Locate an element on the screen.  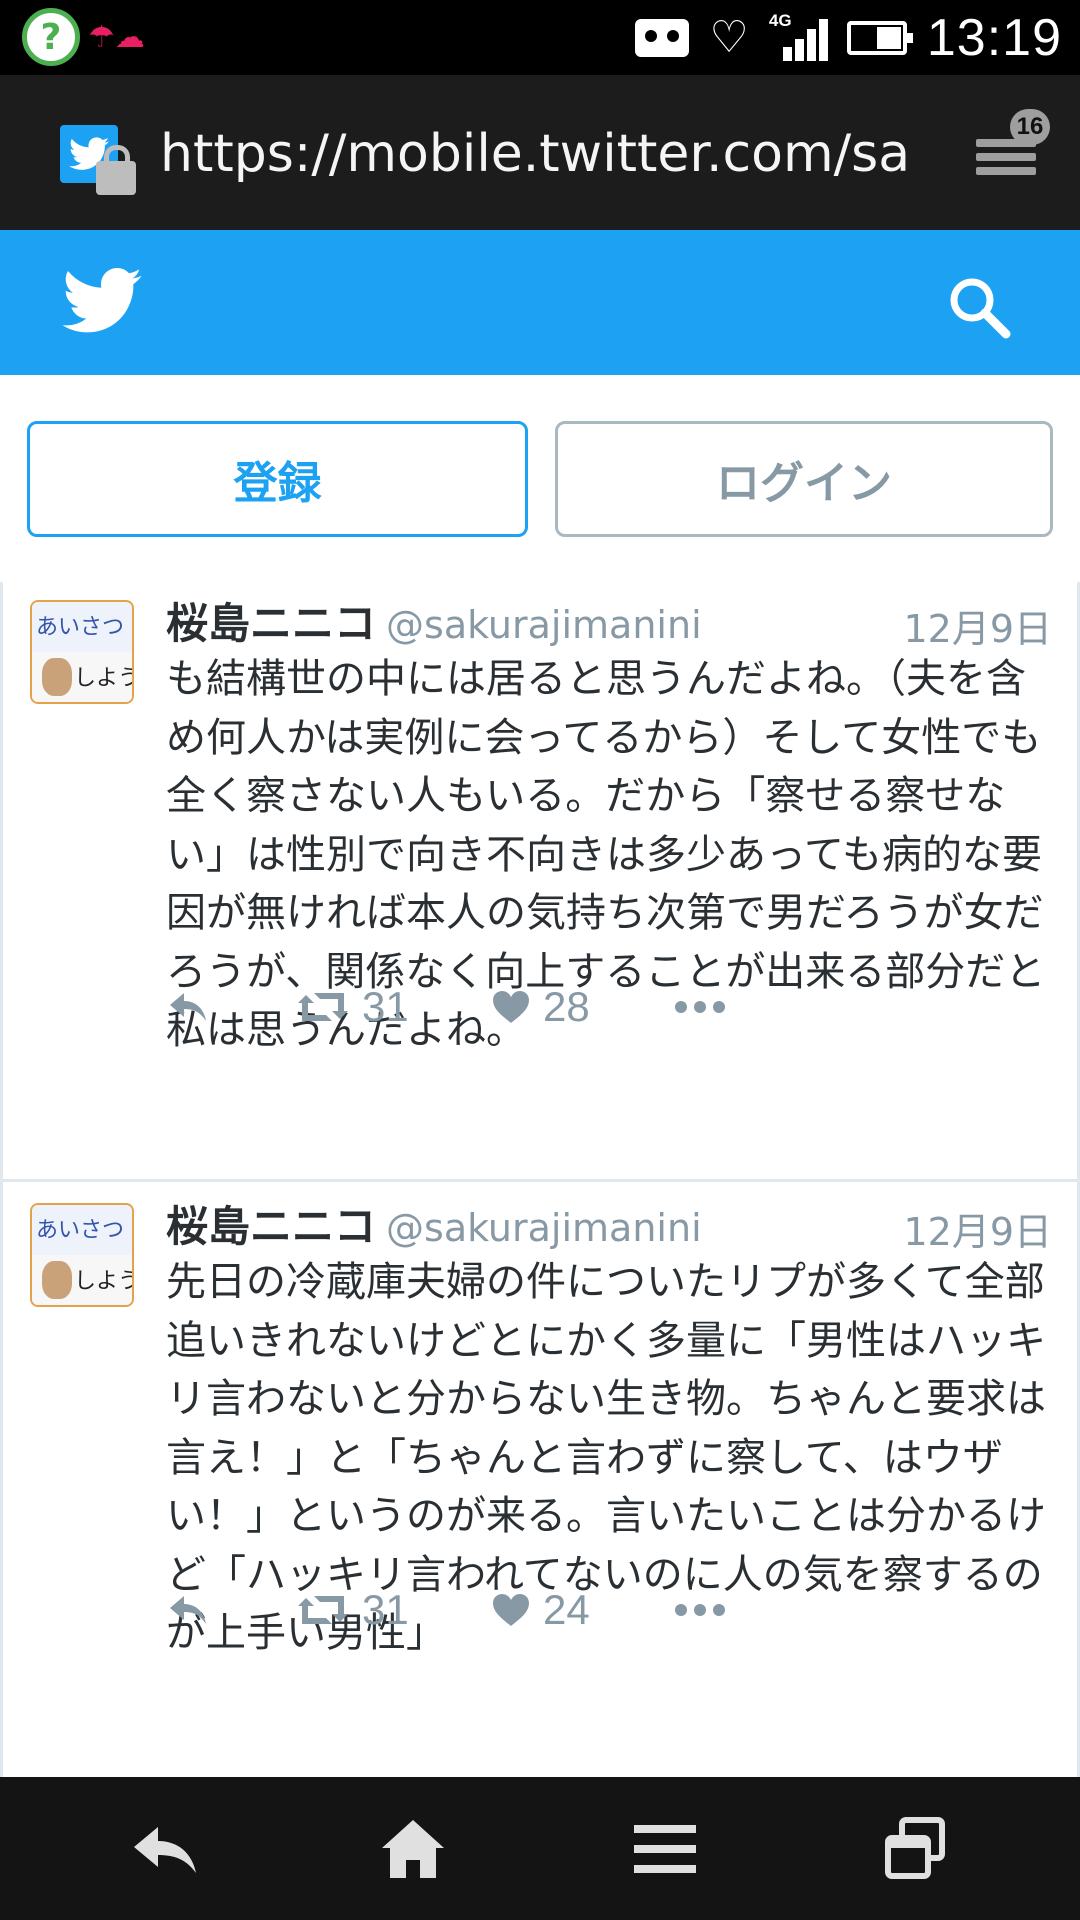
signup-button: 登録 is located at coordinates (277, 479).